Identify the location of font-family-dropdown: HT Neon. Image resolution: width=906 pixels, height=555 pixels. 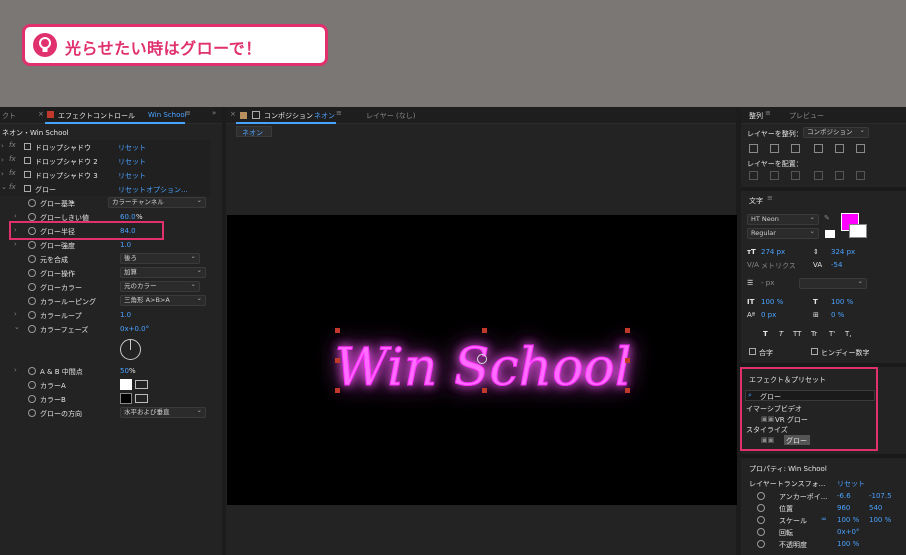
(783, 219).